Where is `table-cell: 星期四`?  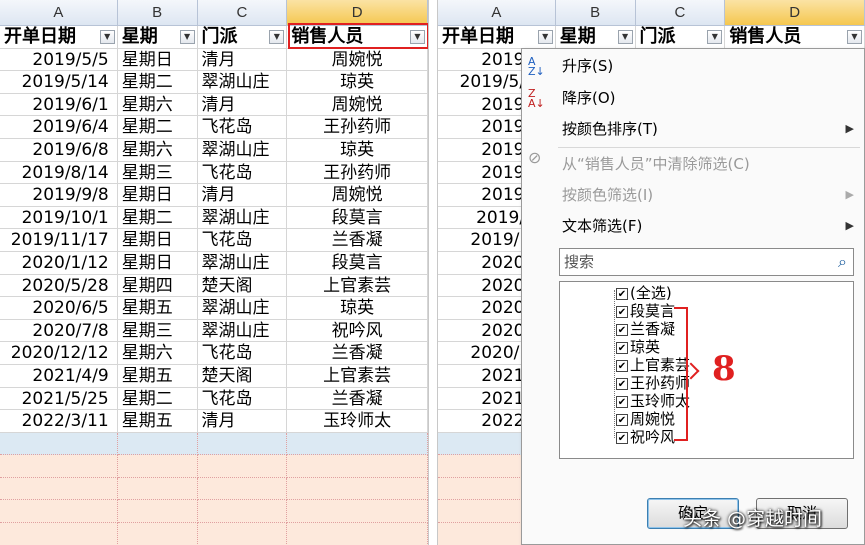 table-cell: 星期四 is located at coordinates (157, 286).